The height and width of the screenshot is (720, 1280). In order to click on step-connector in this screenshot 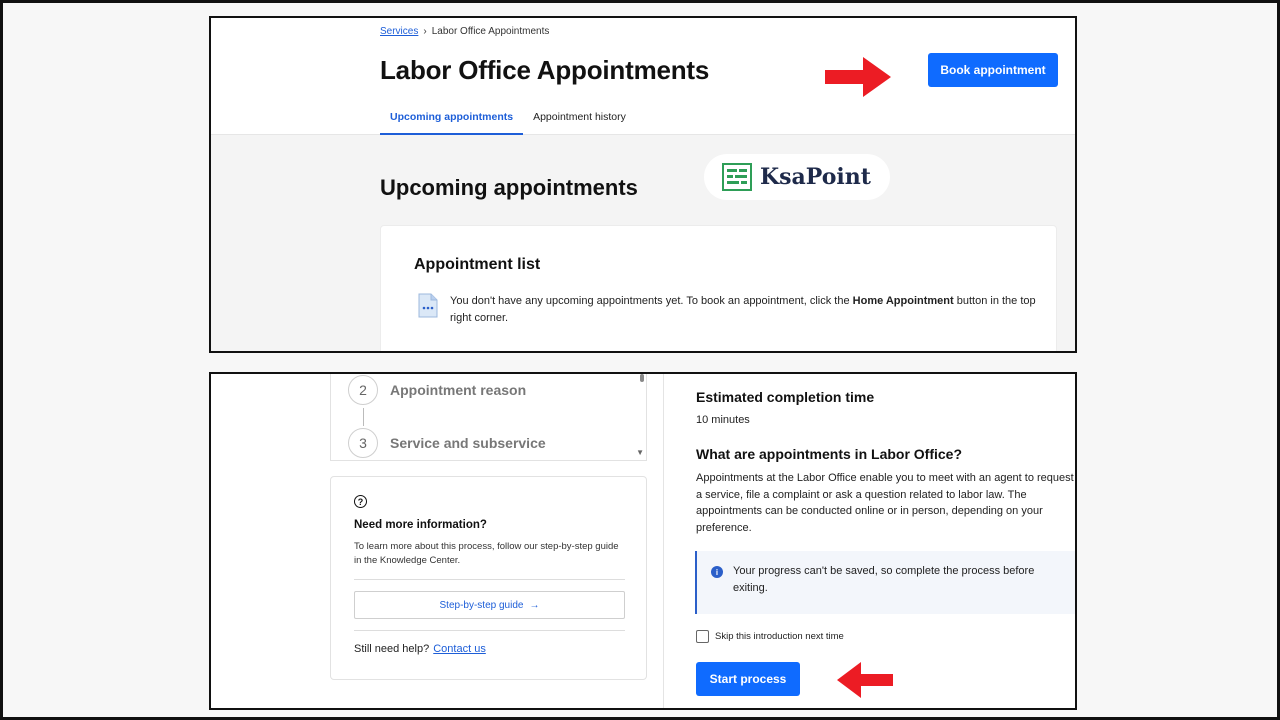, I will do `click(363, 417)`.